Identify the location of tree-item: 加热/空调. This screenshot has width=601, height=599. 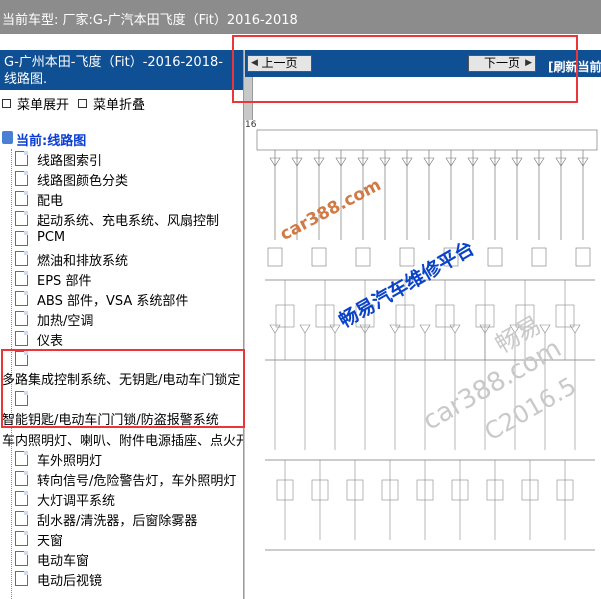
(121, 319).